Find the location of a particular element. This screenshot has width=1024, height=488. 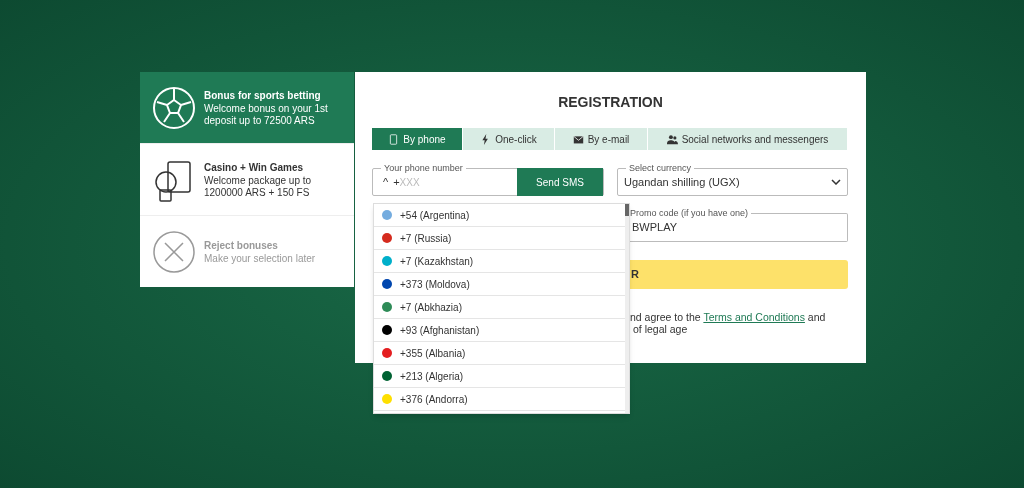

country-option: +373 (Moldova) is located at coordinates (499, 284).